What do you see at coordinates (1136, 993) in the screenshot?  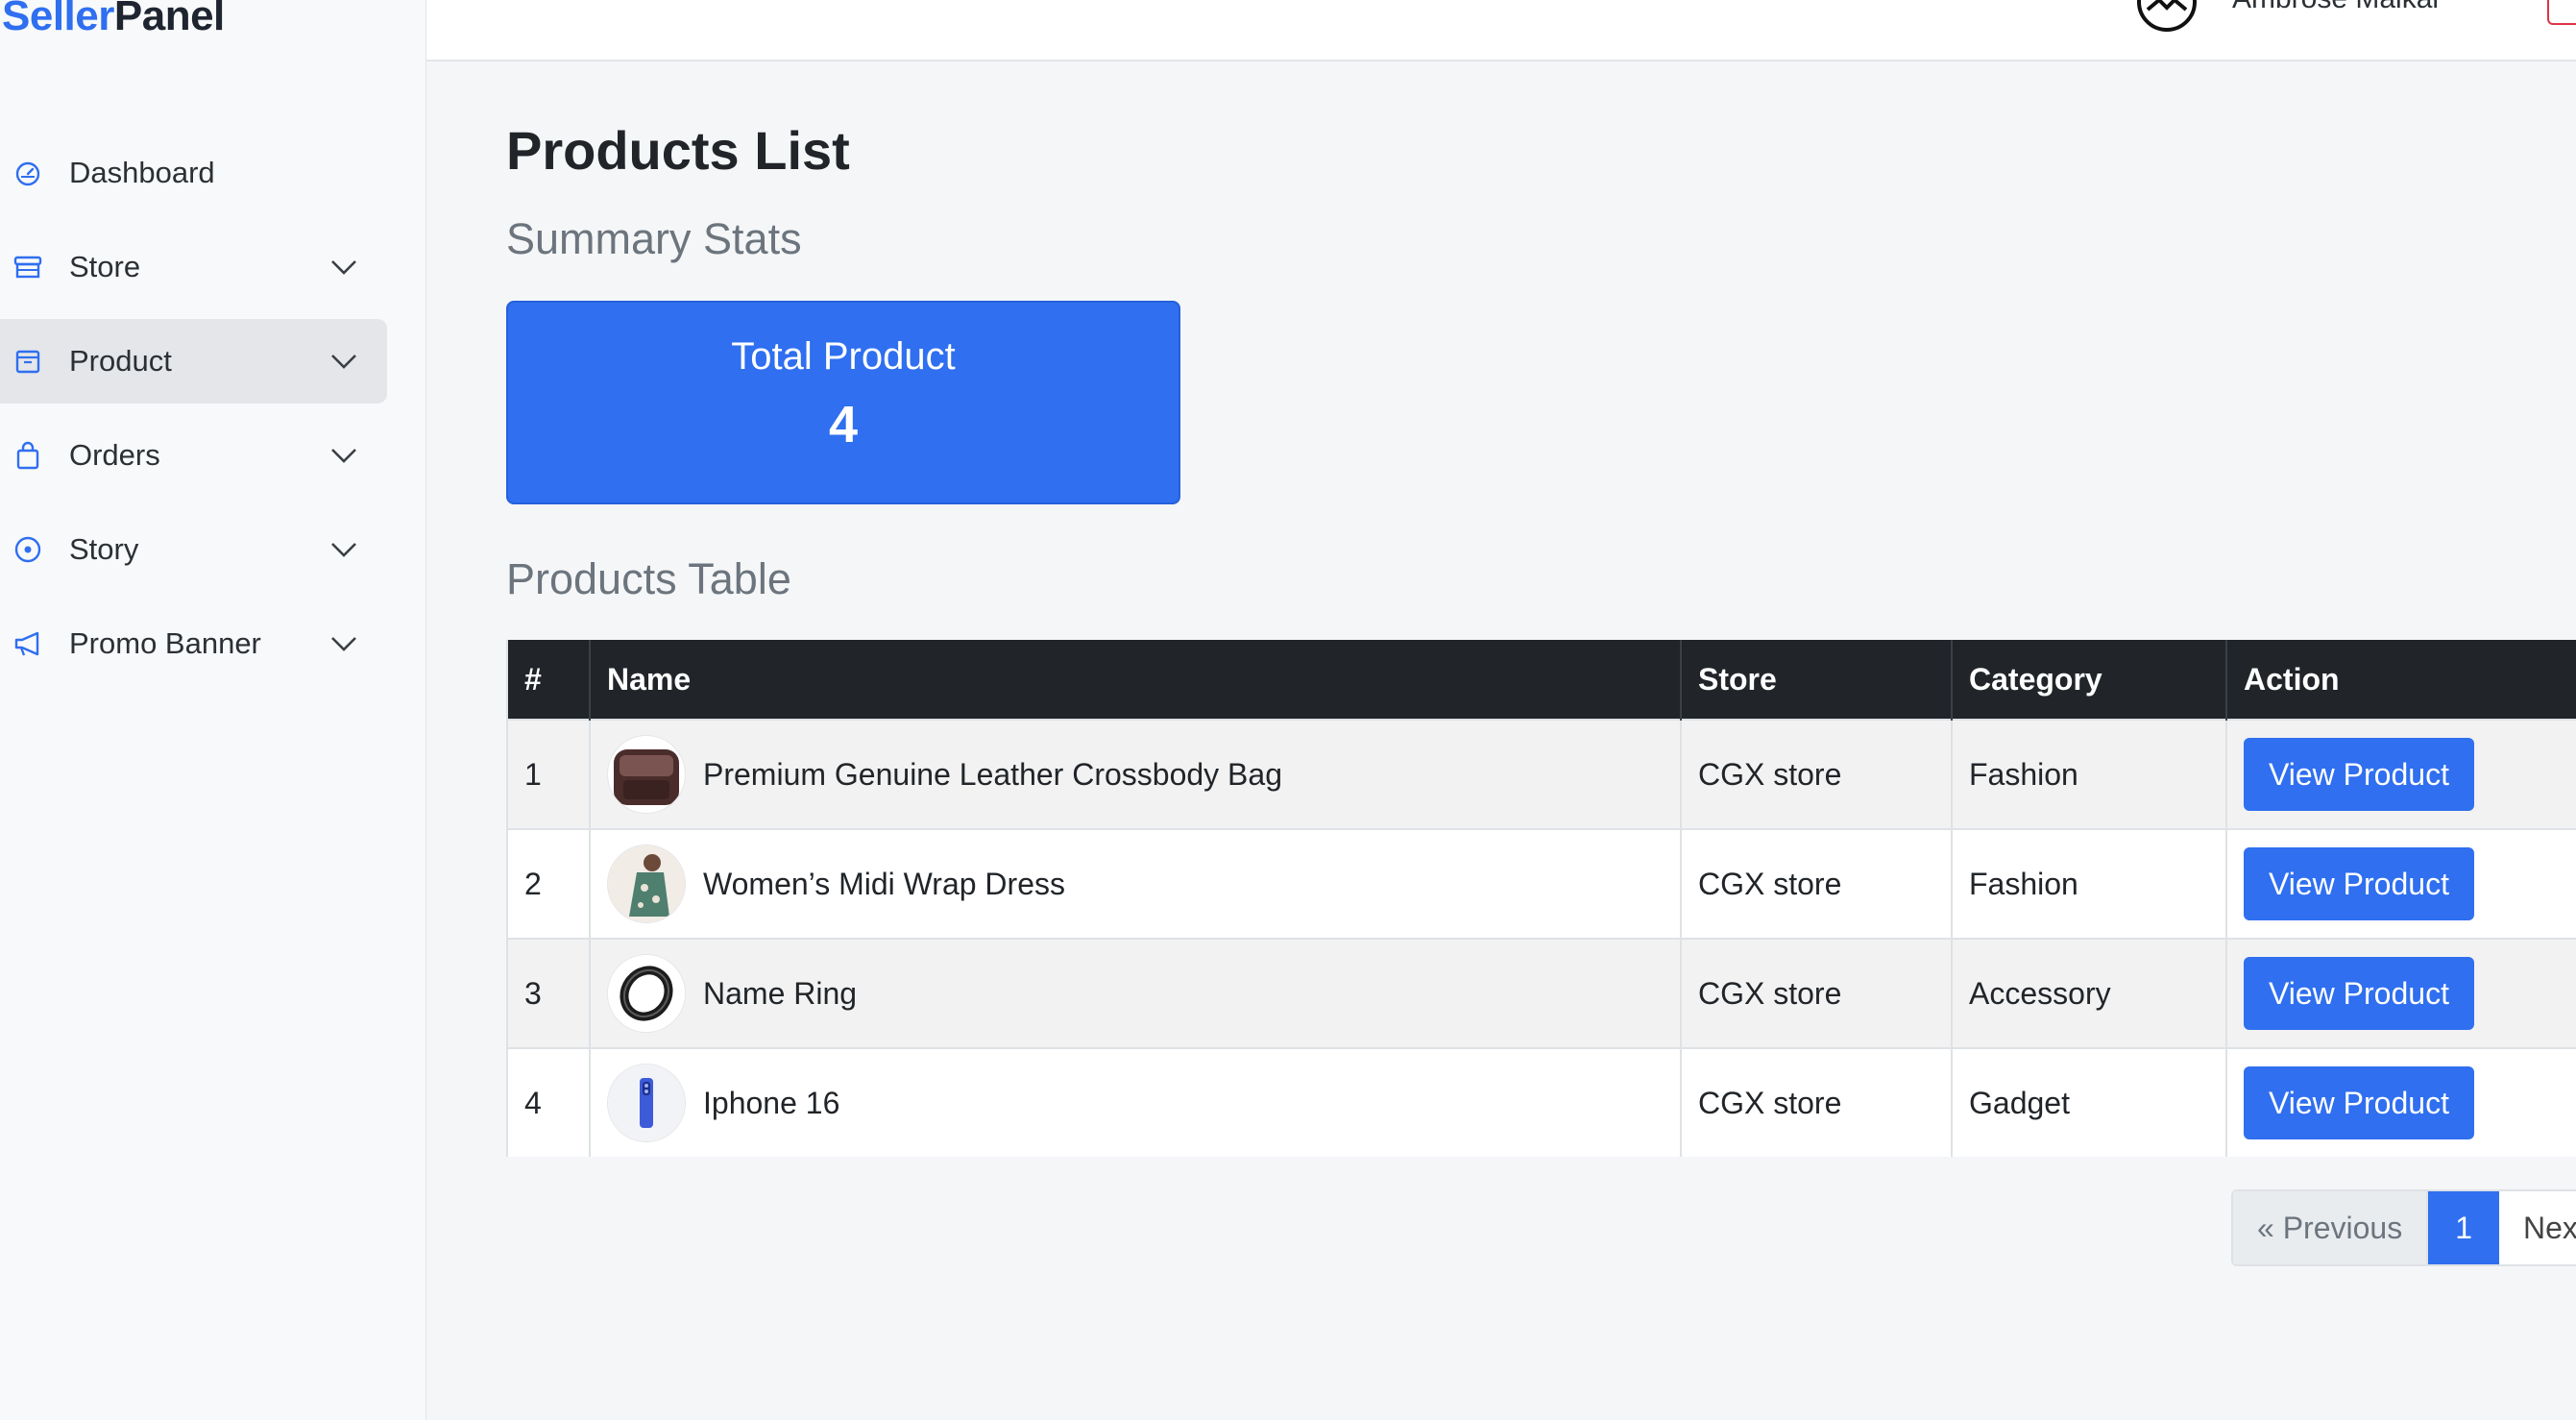 I see `product-name-cell: Name Ring` at bounding box center [1136, 993].